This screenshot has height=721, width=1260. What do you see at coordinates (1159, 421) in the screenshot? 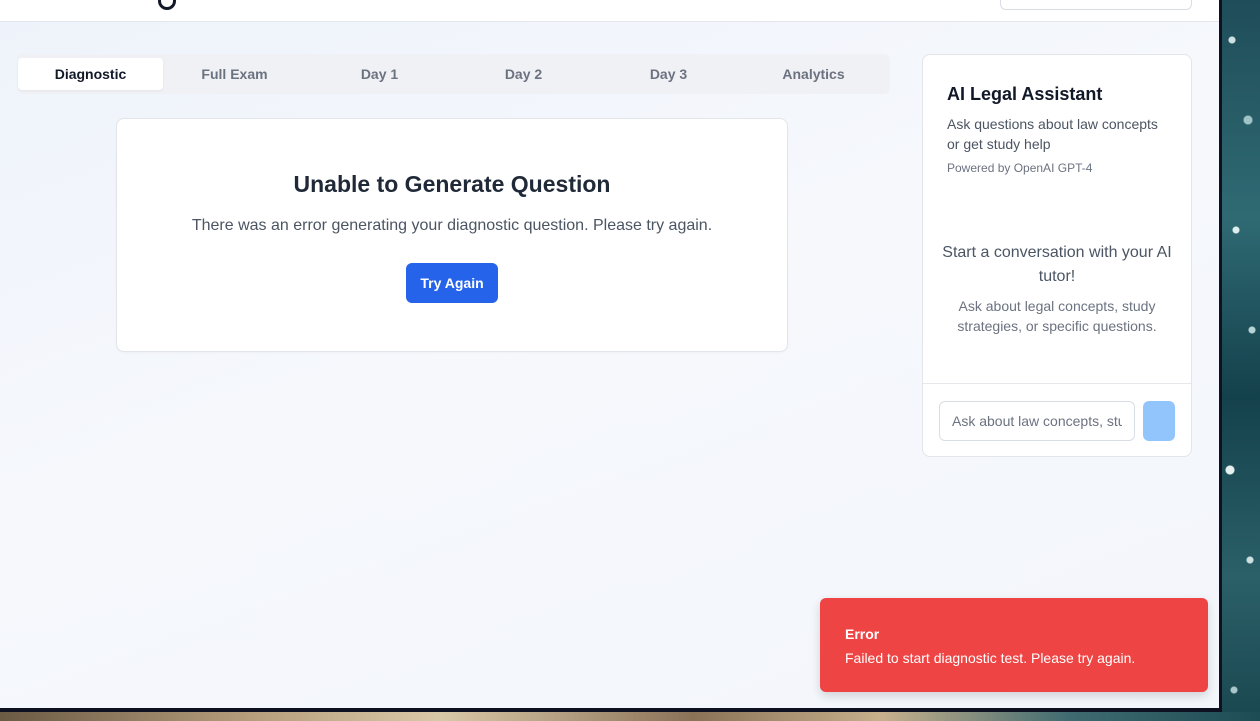
I see `send-button` at bounding box center [1159, 421].